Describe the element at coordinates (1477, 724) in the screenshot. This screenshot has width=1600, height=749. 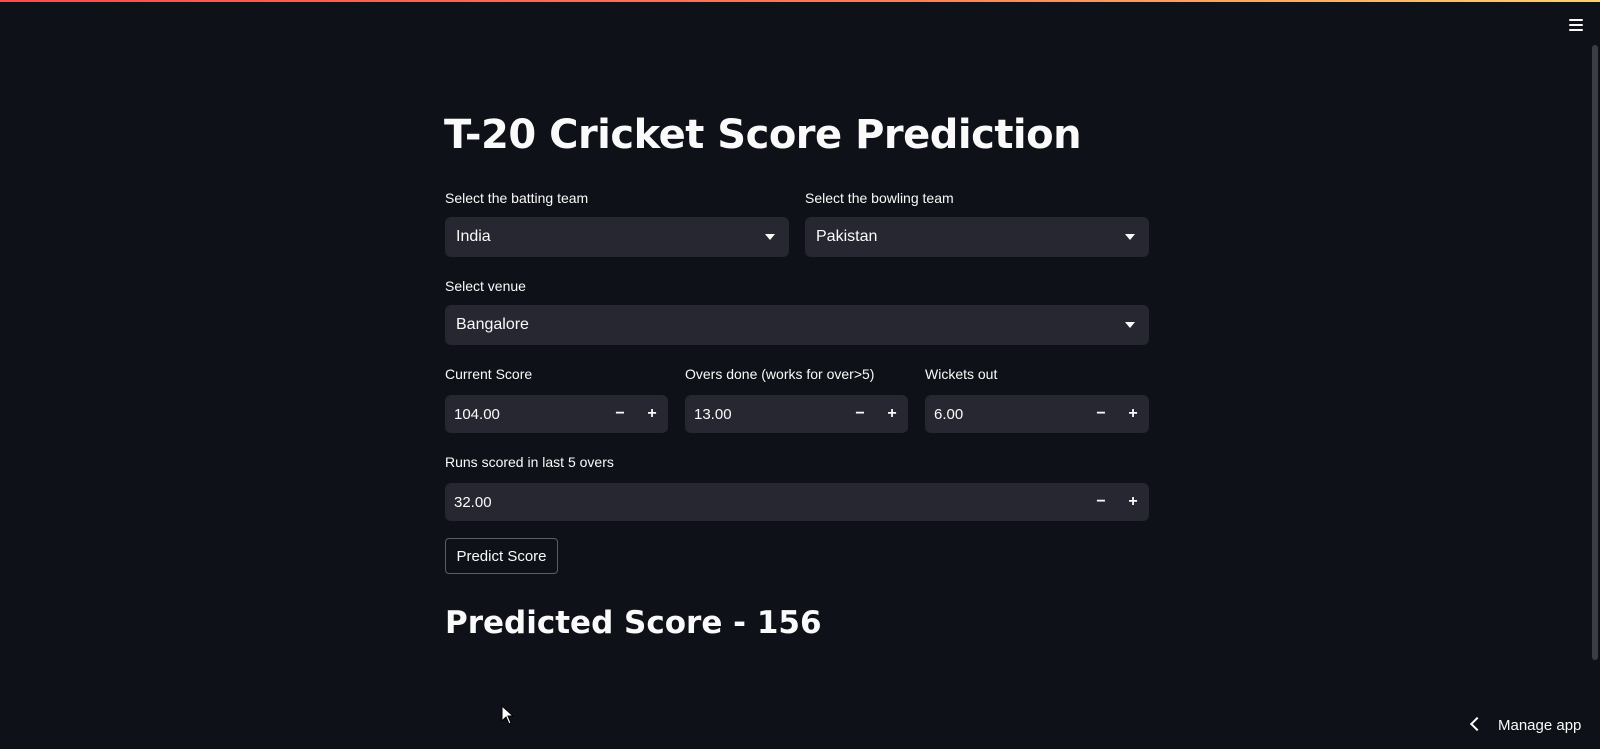
I see `chevron-left-icon` at that location.